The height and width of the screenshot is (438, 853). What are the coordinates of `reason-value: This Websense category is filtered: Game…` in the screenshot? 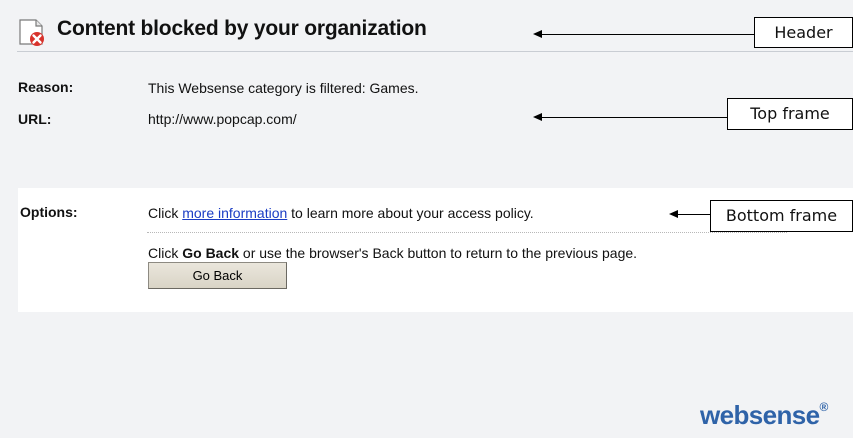 It's located at (283, 88).